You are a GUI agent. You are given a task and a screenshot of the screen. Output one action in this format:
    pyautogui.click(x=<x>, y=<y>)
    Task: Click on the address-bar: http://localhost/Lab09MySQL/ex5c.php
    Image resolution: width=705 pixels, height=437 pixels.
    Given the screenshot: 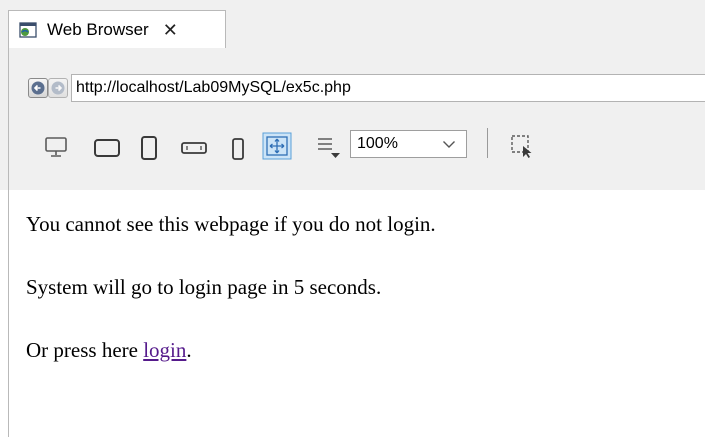 What is the action you would take?
    pyautogui.click(x=388, y=88)
    